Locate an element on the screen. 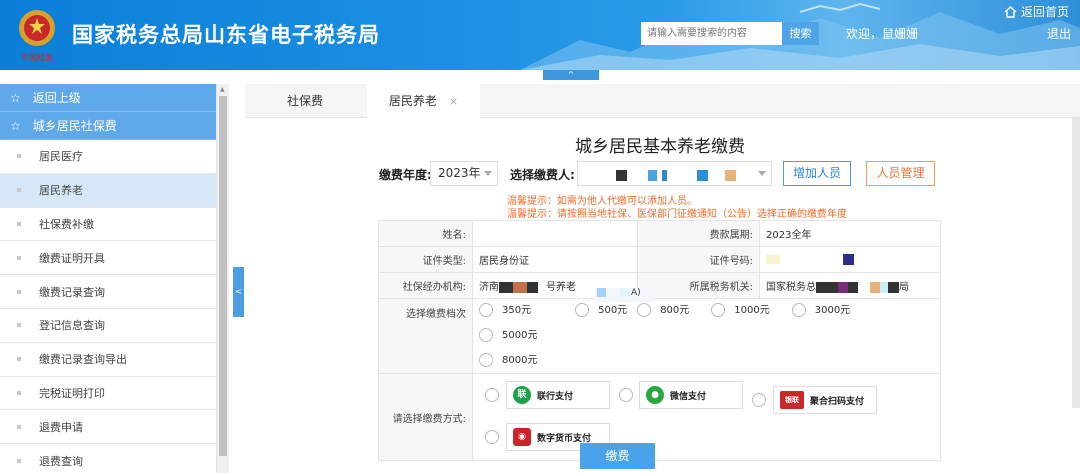 The width and height of the screenshot is (1080, 473). tier-option: 5000元 is located at coordinates (508, 336).